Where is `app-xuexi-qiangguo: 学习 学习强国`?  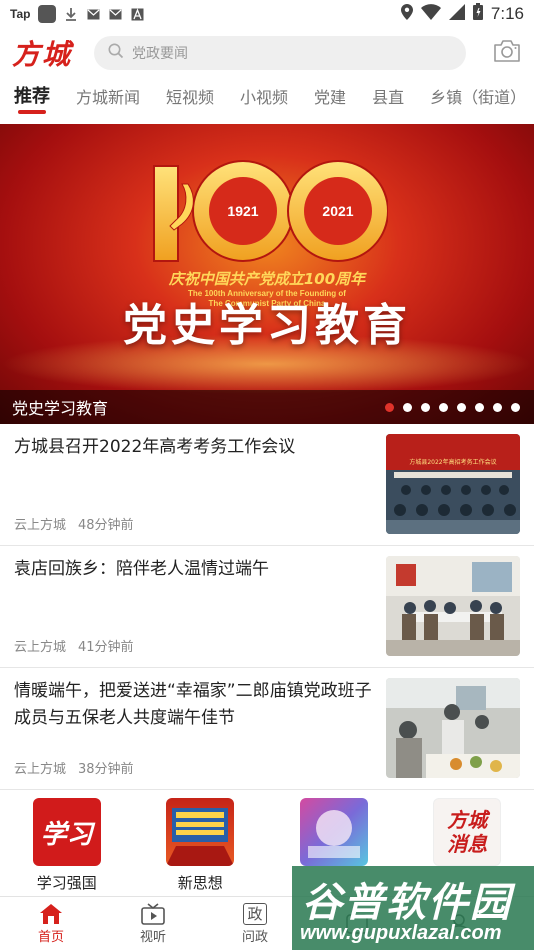
app-xuexi-qiangguo: 学习 学习强国 is located at coordinates (67, 844).